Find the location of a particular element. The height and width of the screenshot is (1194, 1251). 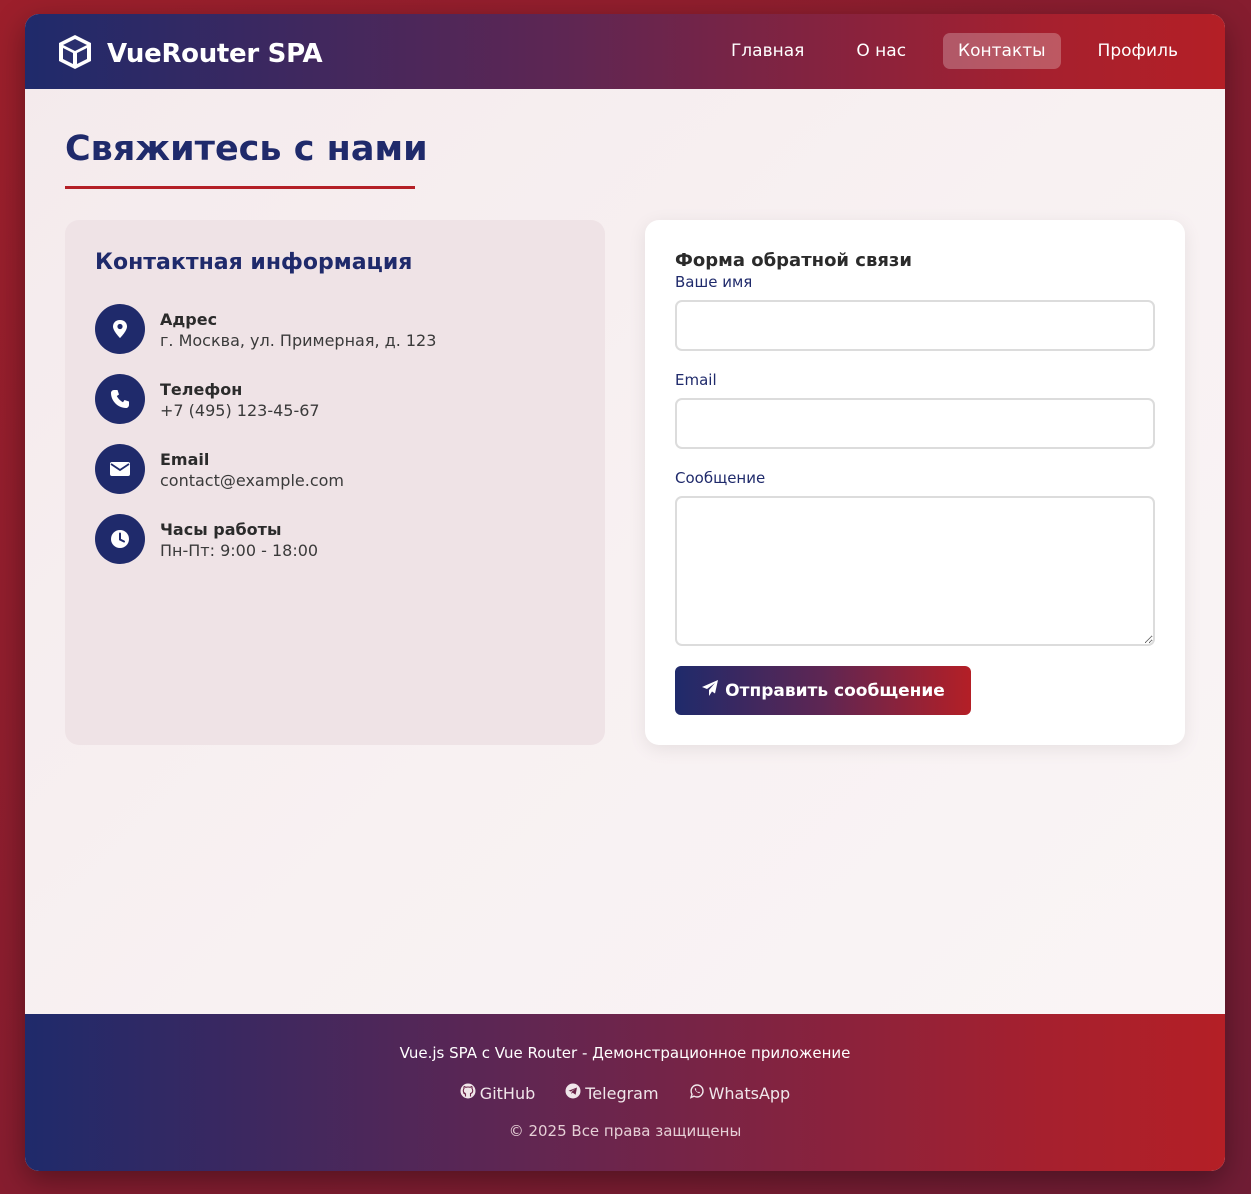

envelope-icon is located at coordinates (120, 469).